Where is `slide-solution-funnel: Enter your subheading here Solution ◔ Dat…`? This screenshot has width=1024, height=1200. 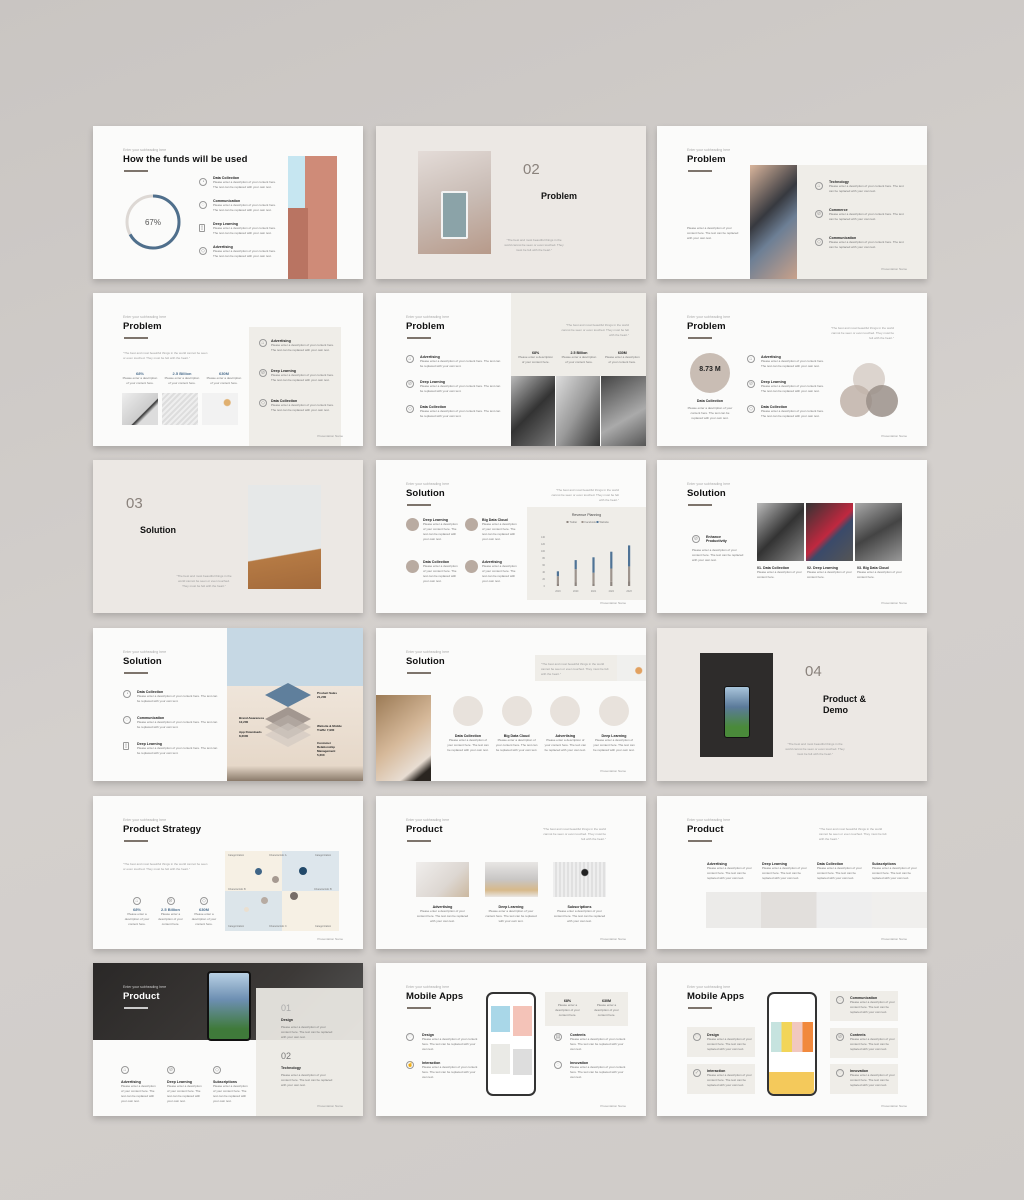 slide-solution-funnel: Enter your subheading here Solution ◔ Dat… is located at coordinates (228, 704).